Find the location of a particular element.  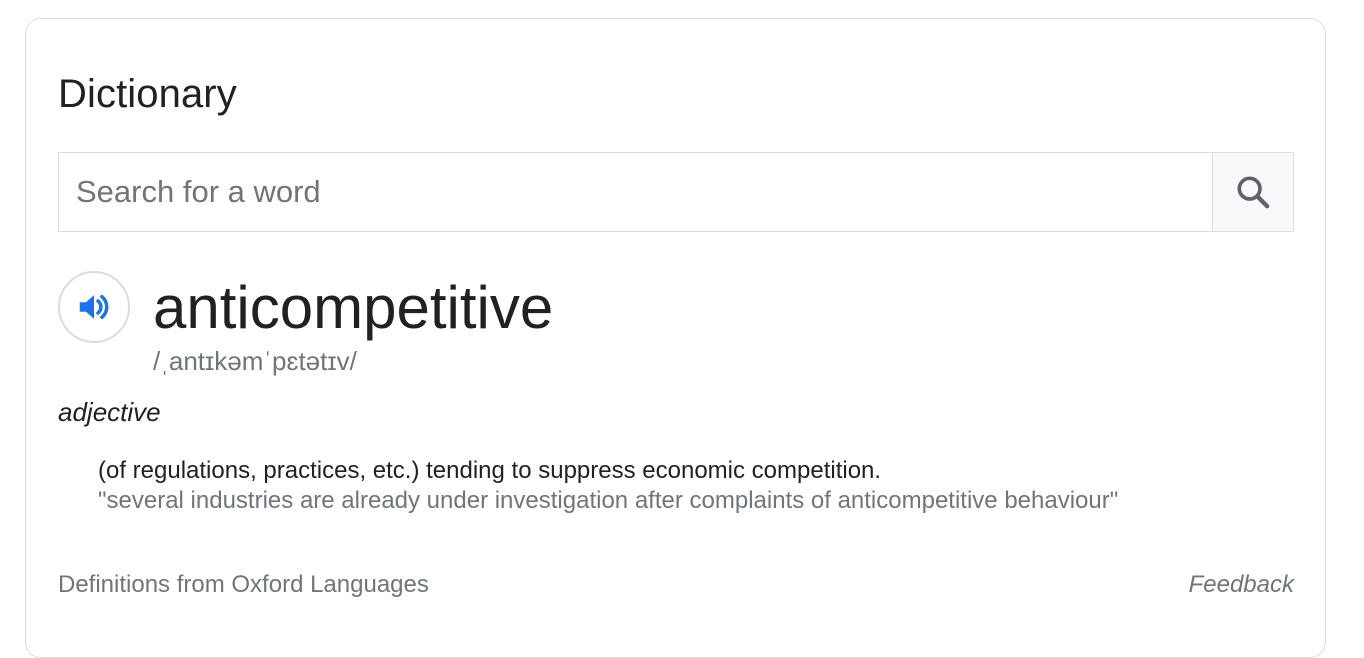

search-box is located at coordinates (676, 192).